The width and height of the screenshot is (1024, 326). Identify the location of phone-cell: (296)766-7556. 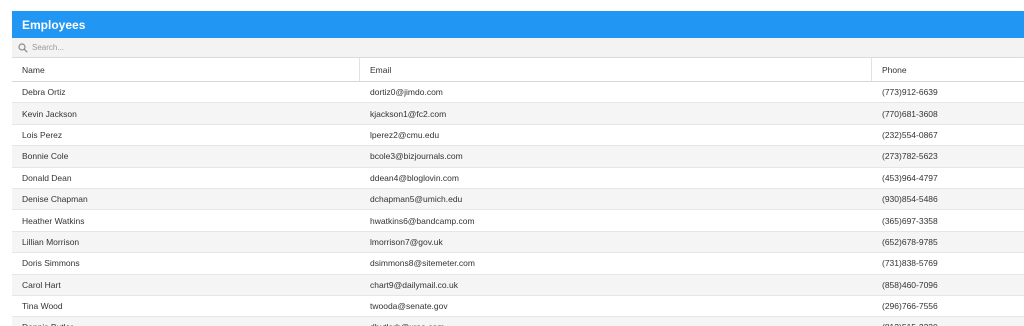
(910, 306).